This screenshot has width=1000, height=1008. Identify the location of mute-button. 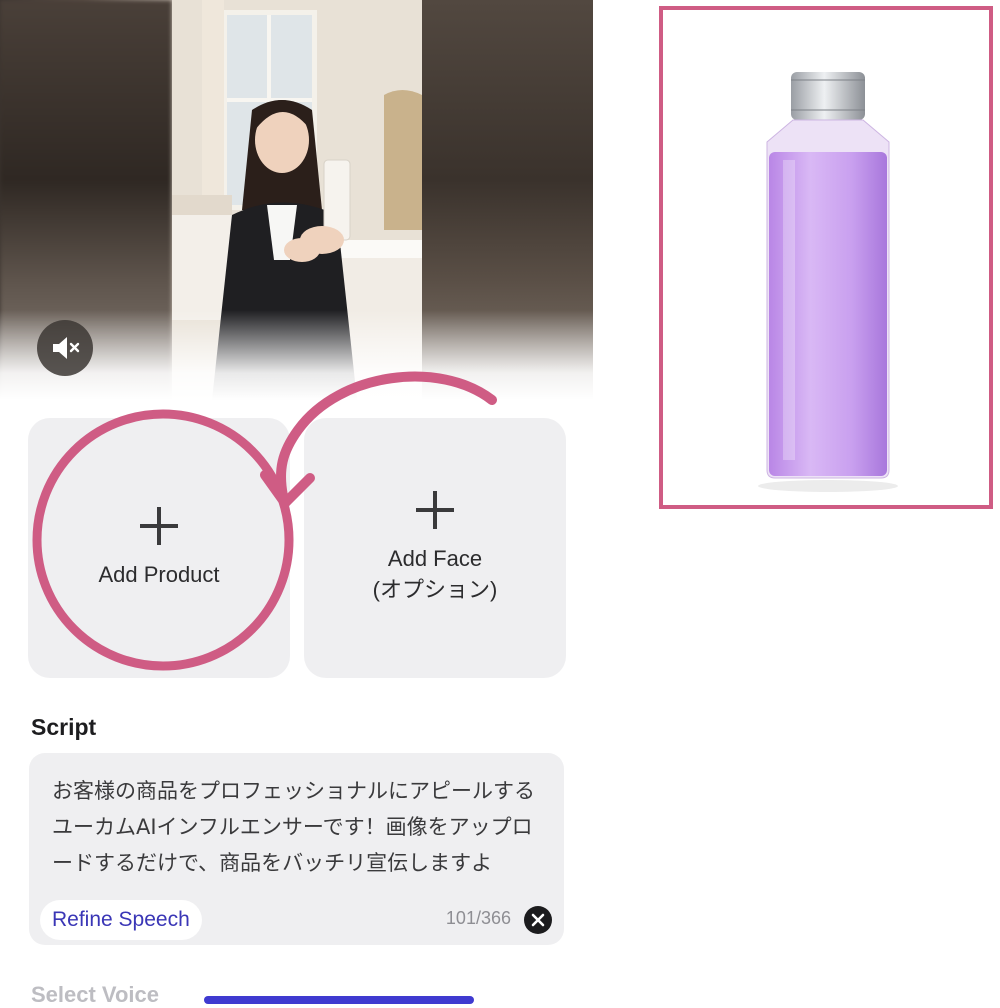
(65, 348).